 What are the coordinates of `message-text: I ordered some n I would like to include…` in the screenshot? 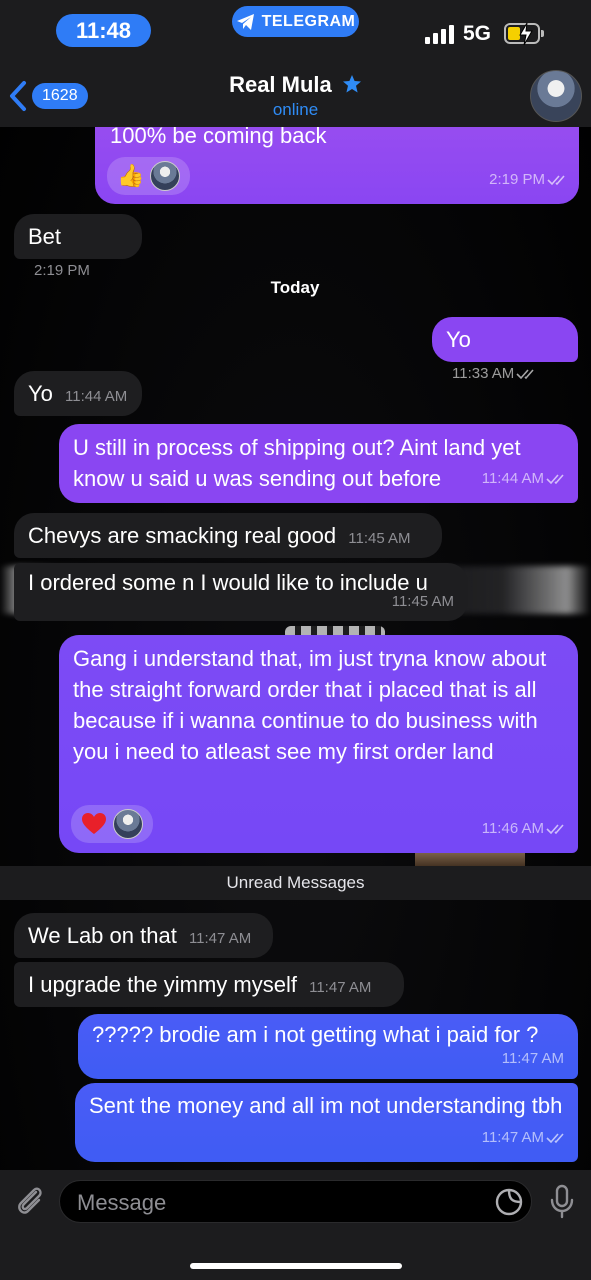 It's located at (228, 582).